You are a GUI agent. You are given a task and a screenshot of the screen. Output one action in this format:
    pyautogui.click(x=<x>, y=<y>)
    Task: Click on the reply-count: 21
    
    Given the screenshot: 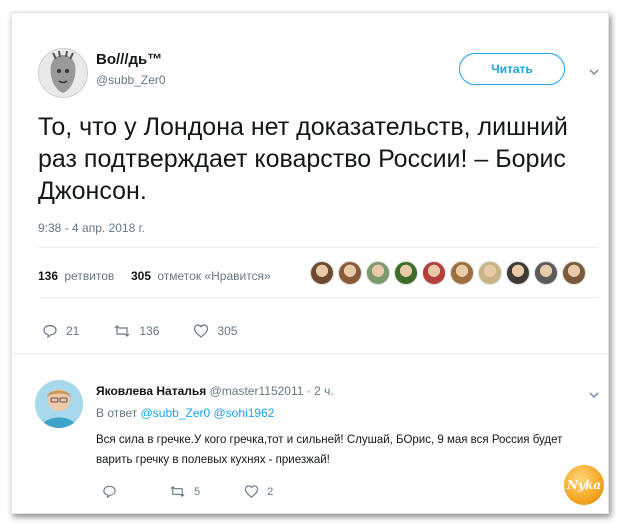 What is the action you would take?
    pyautogui.click(x=73, y=331)
    